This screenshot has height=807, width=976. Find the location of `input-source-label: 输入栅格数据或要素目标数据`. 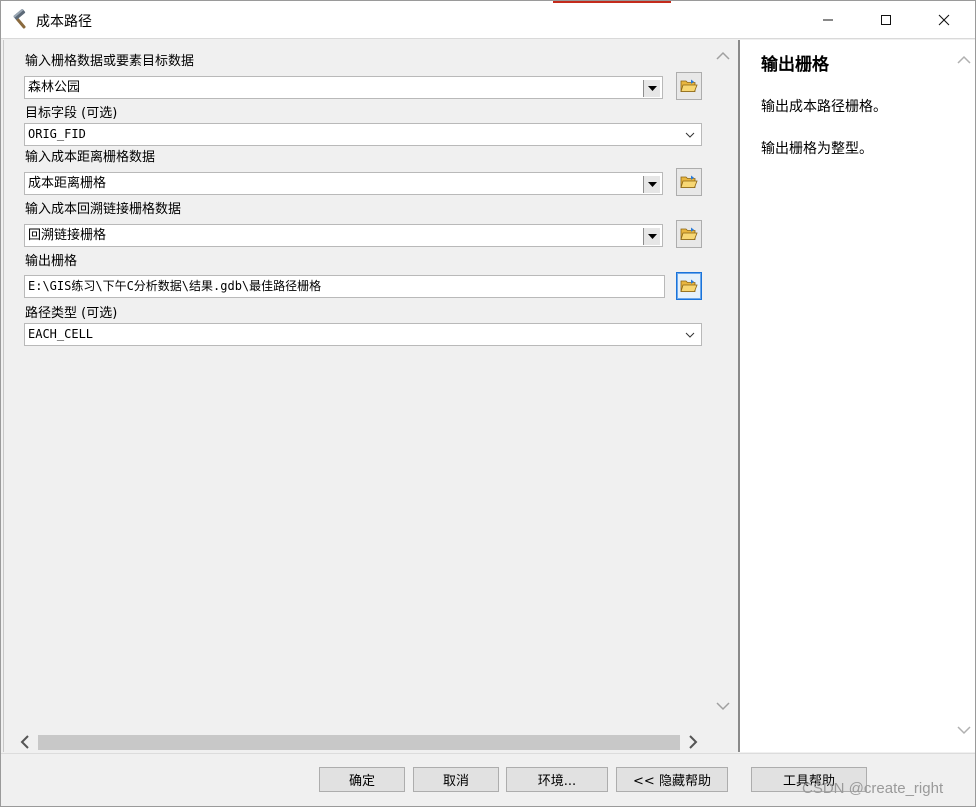

input-source-label: 输入栅格数据或要素目标数据 is located at coordinates (110, 61).